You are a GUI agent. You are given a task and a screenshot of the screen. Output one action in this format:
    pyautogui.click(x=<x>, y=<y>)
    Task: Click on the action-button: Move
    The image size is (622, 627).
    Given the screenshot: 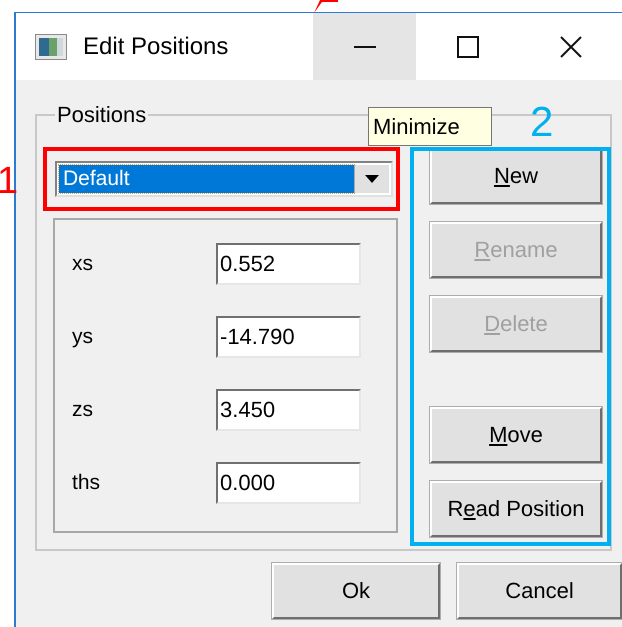 What is the action you would take?
    pyautogui.click(x=516, y=435)
    